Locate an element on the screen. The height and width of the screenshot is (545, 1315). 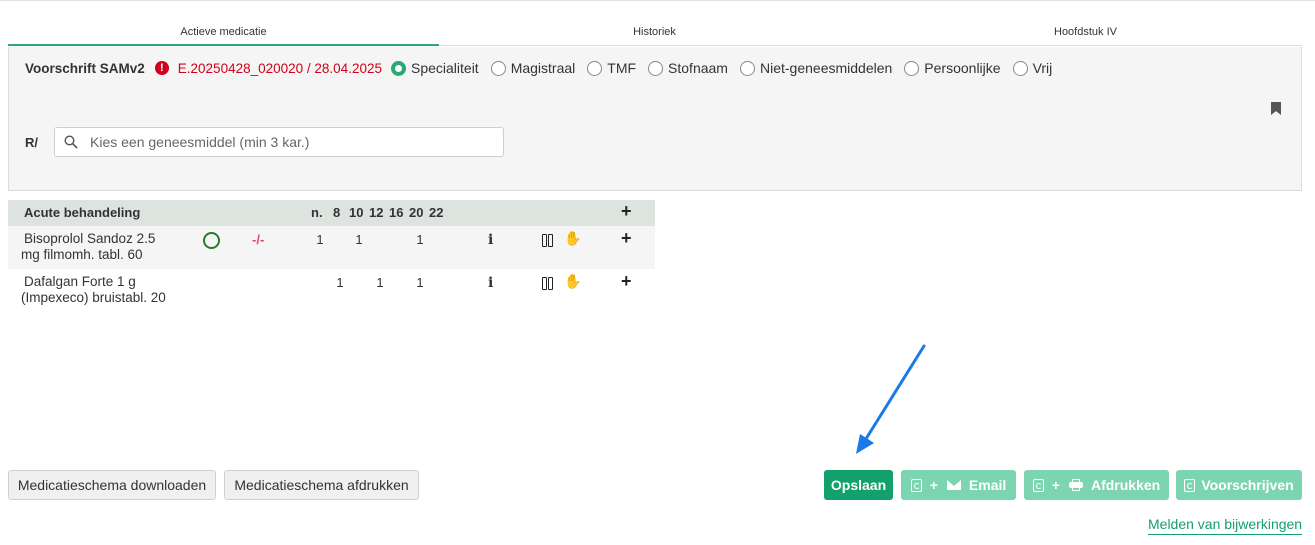
table-header: Acute behandeling n. 8 10 12 16 20 22 + is located at coordinates (331, 213).